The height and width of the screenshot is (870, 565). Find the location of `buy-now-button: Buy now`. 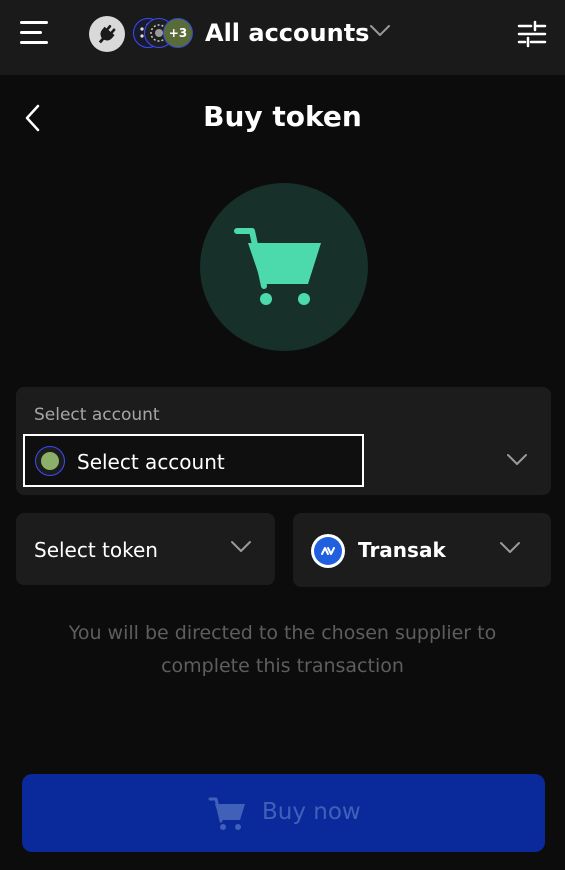

buy-now-button: Buy now is located at coordinates (283, 813).